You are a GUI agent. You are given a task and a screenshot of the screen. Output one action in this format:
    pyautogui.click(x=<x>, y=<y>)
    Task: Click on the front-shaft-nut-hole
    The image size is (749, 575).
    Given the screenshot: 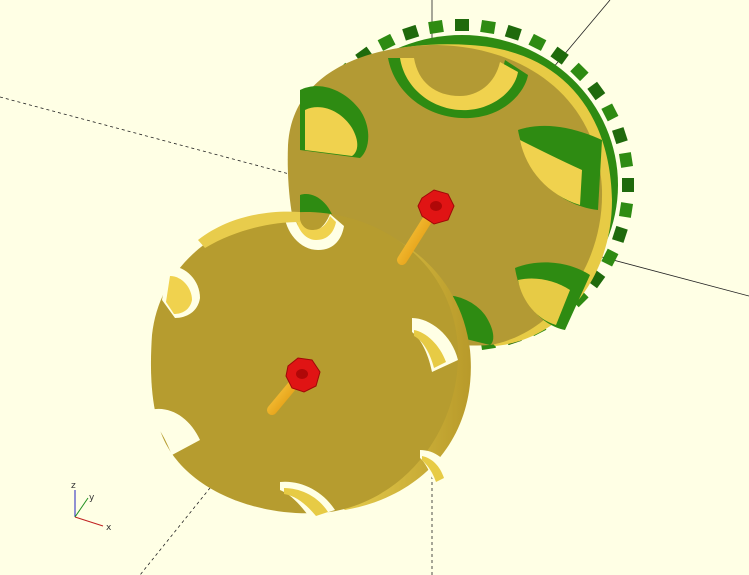 What is the action you would take?
    pyautogui.click(x=302, y=374)
    